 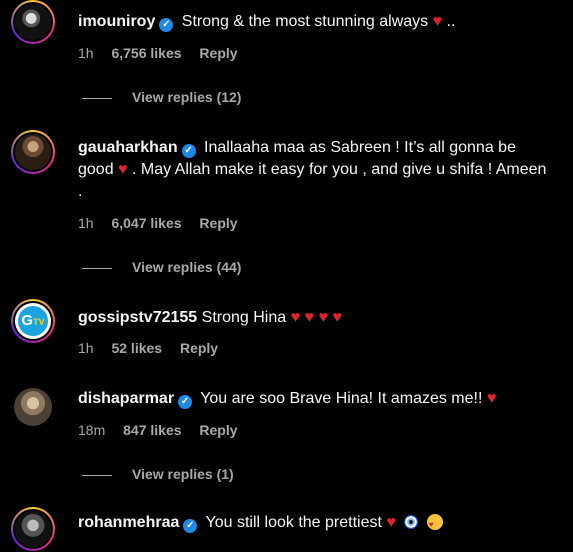 I want to click on view-replies-button: View replies (12), so click(x=161, y=97).